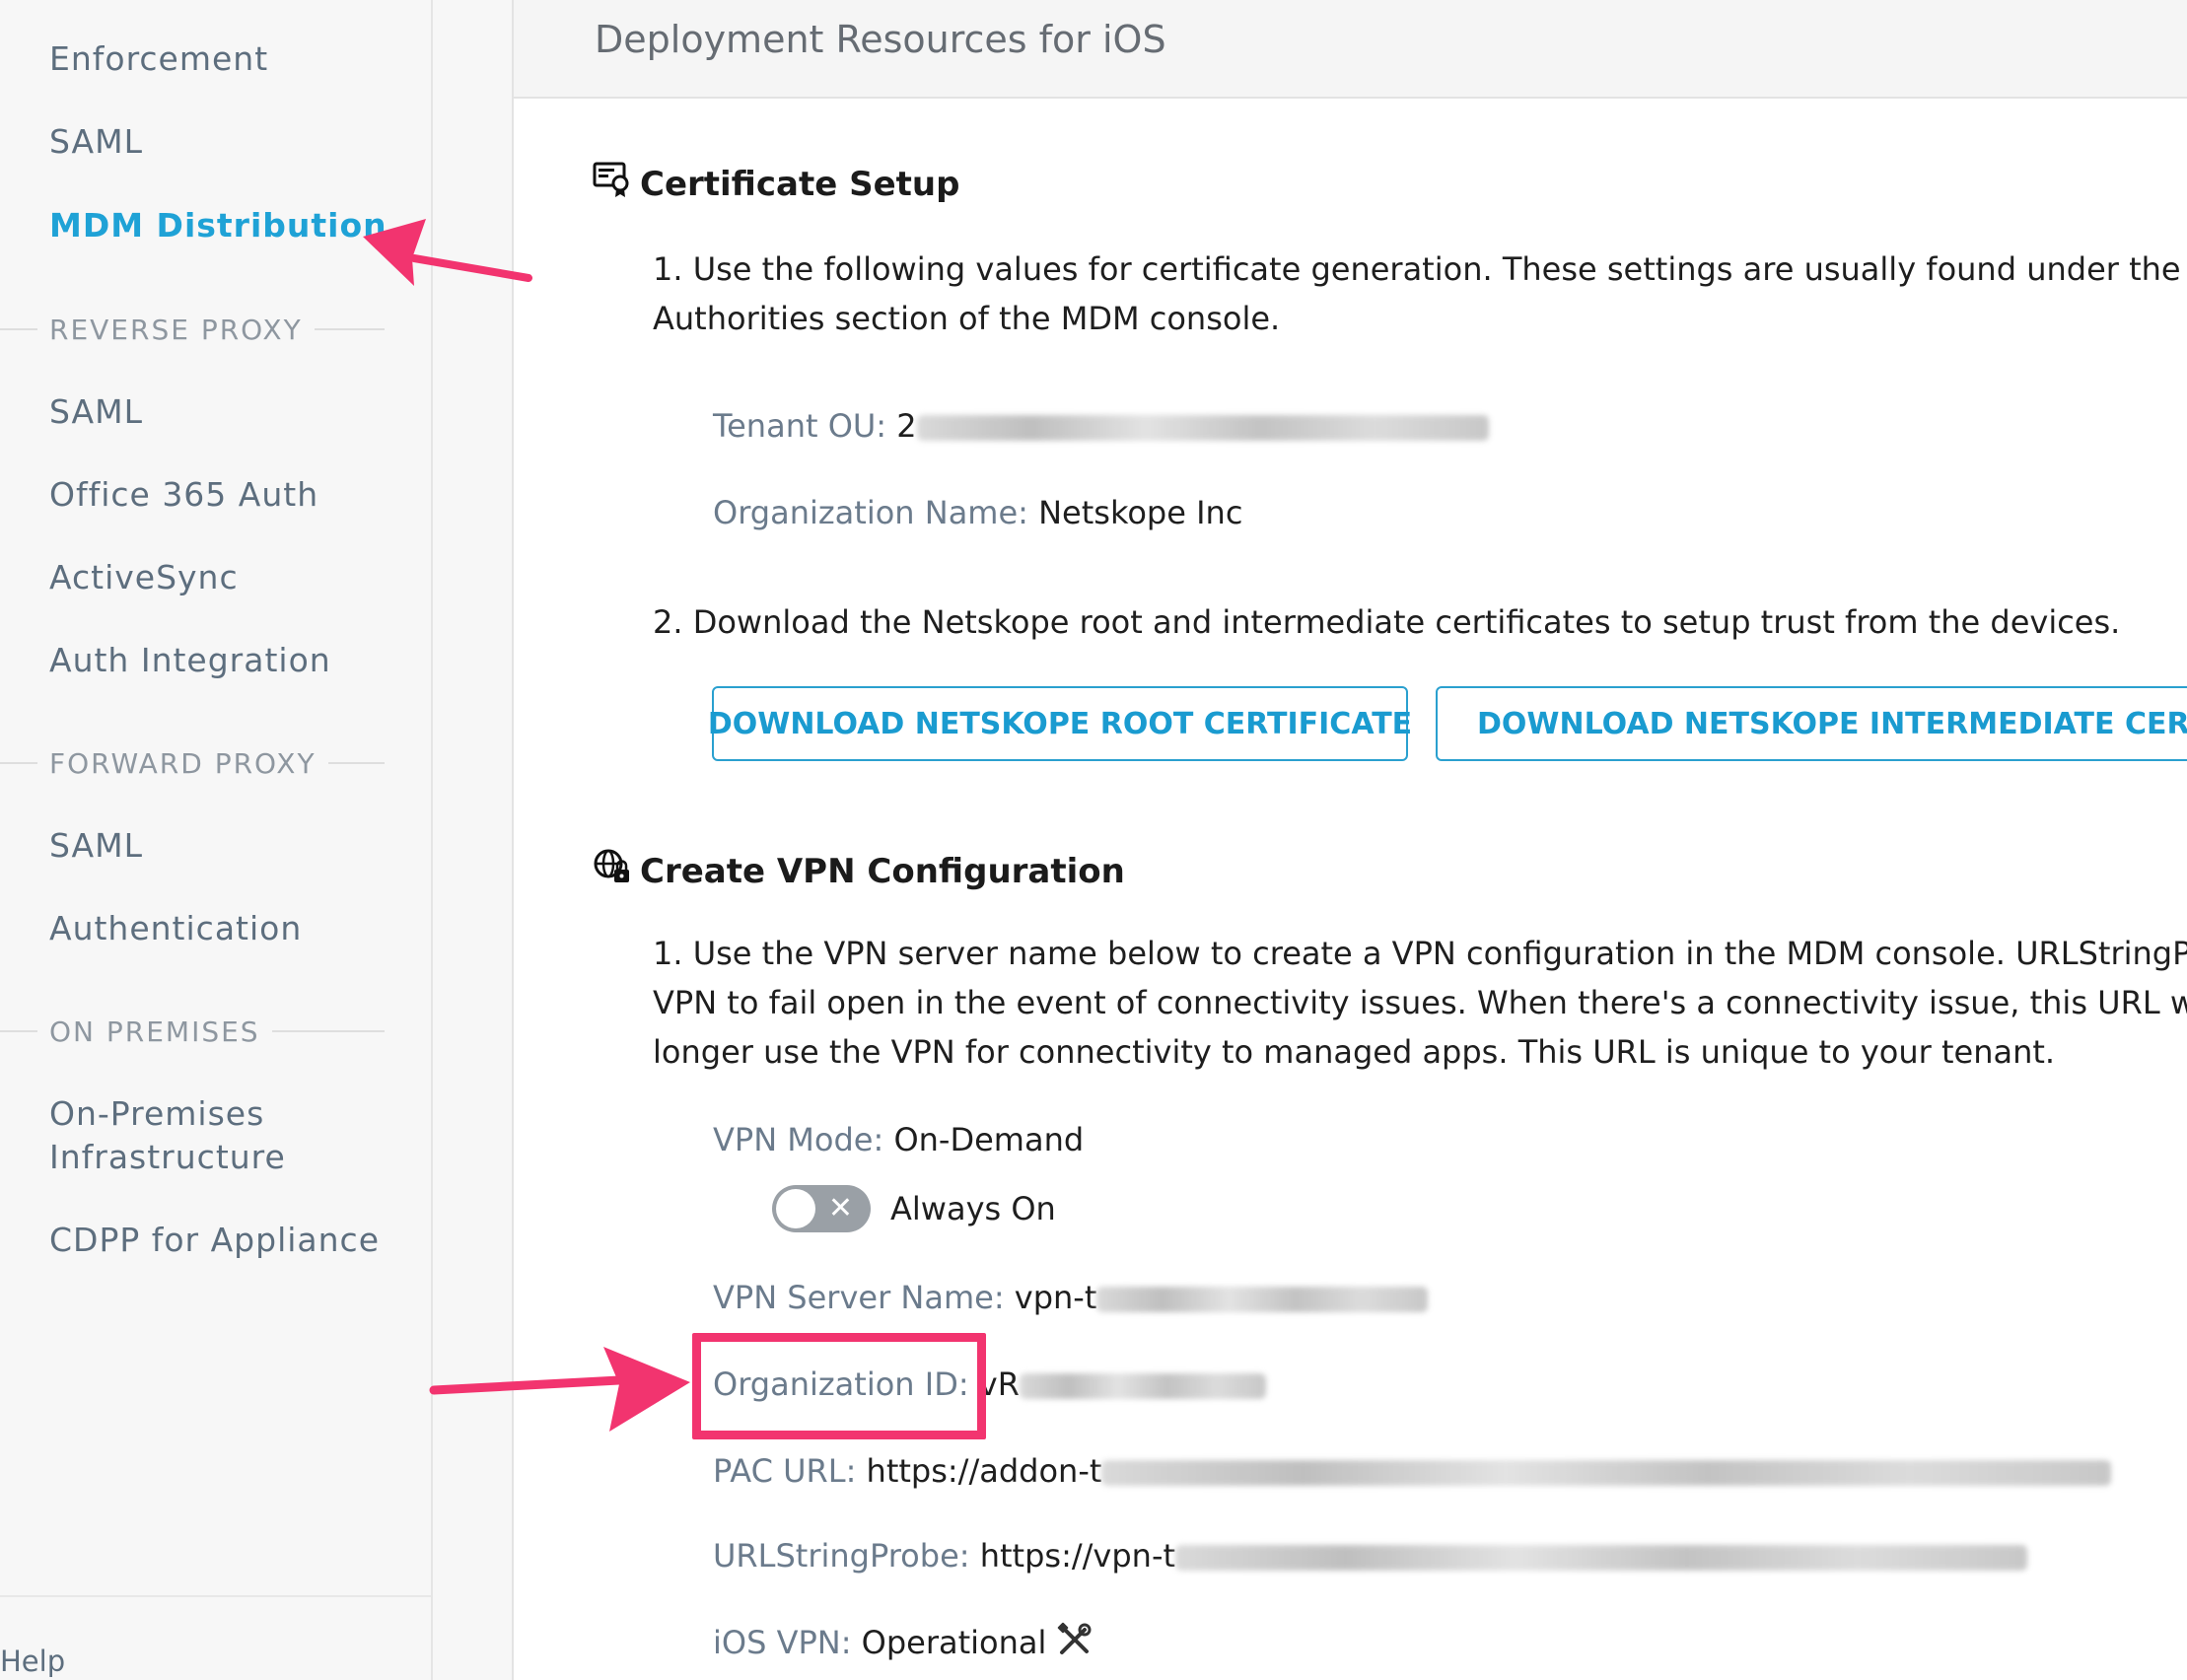 This screenshot has height=1680, width=2187. What do you see at coordinates (158, 59) in the screenshot?
I see `sidebar-item-enforcement: Enforcement` at bounding box center [158, 59].